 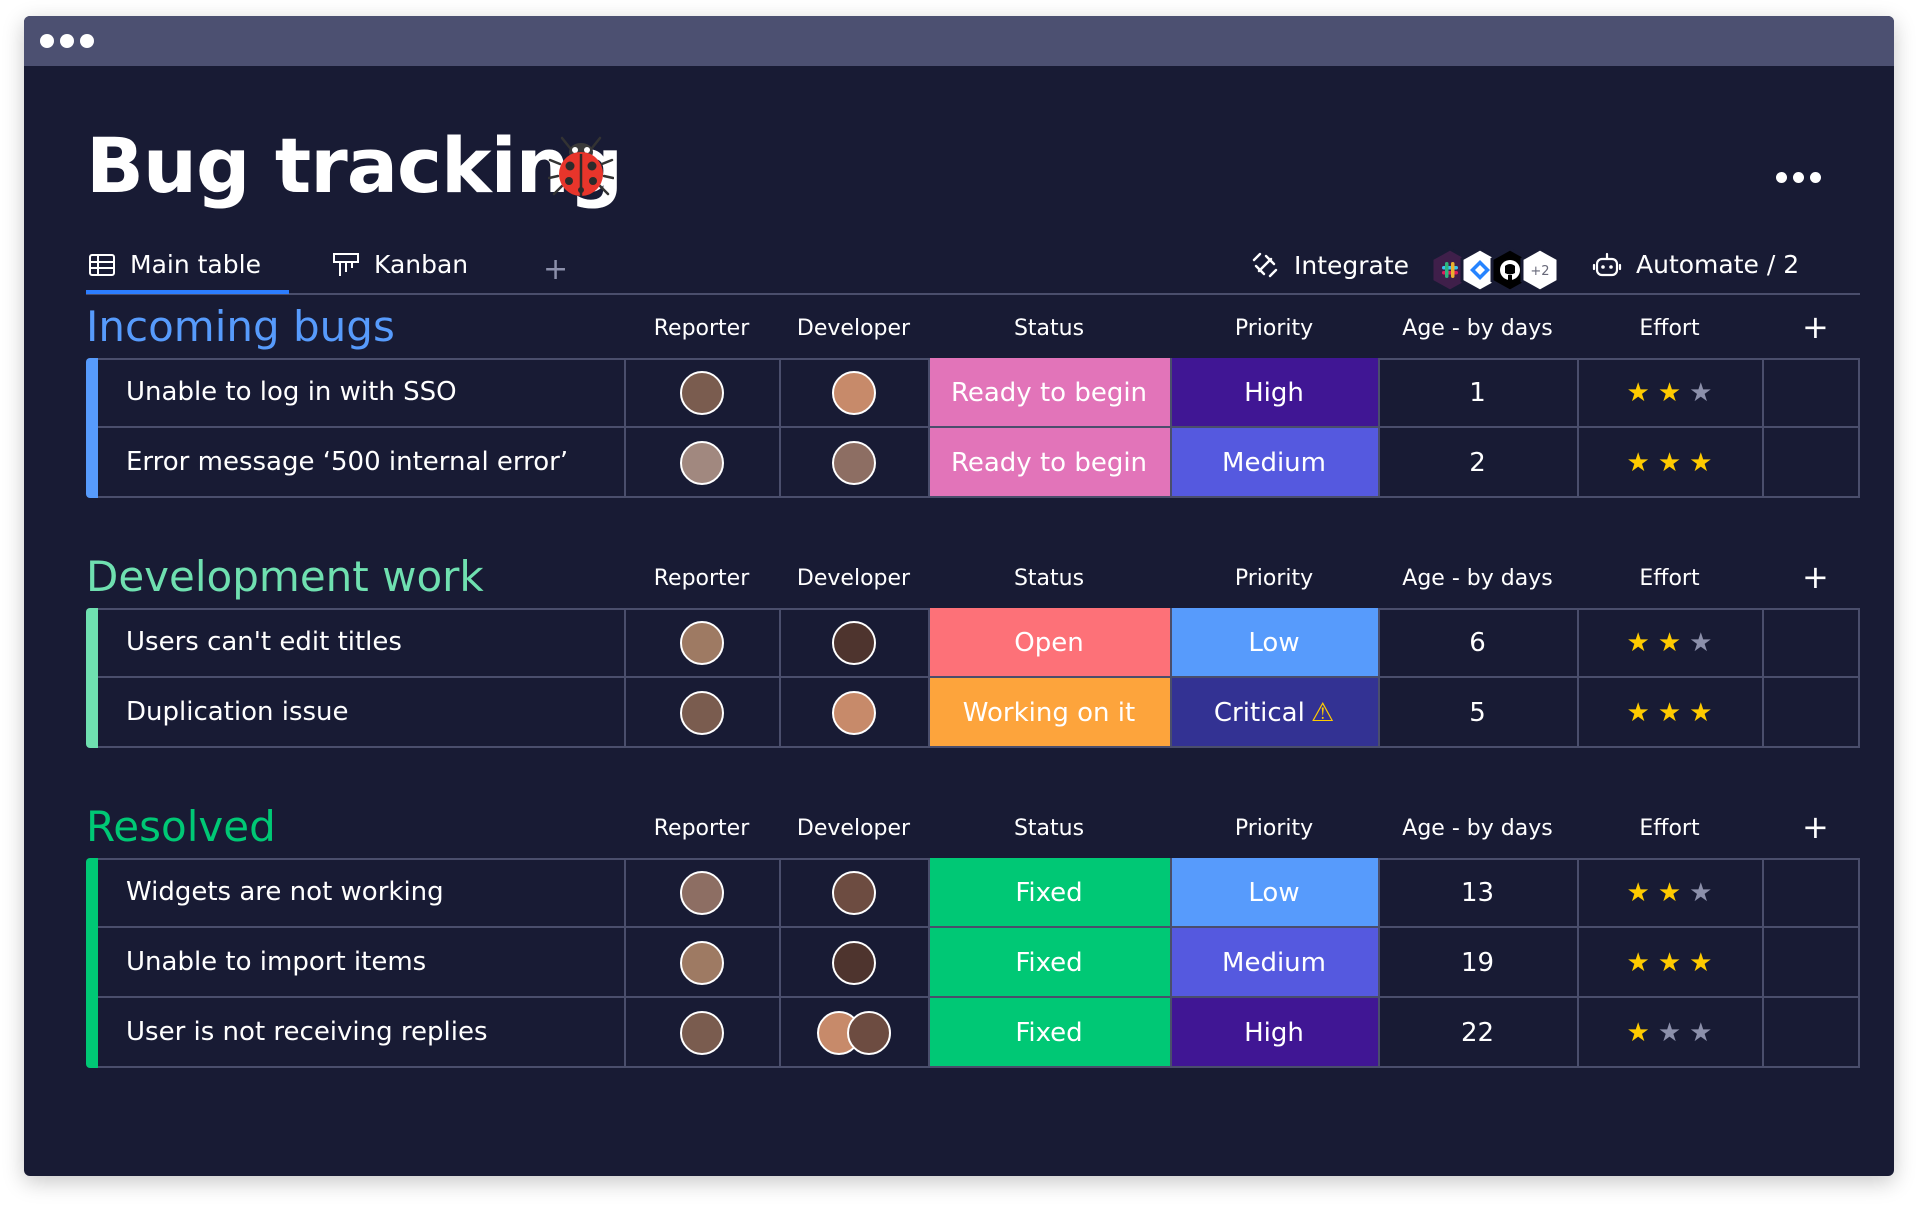 I want to click on tab-kanban: Kanban, so click(x=400, y=264).